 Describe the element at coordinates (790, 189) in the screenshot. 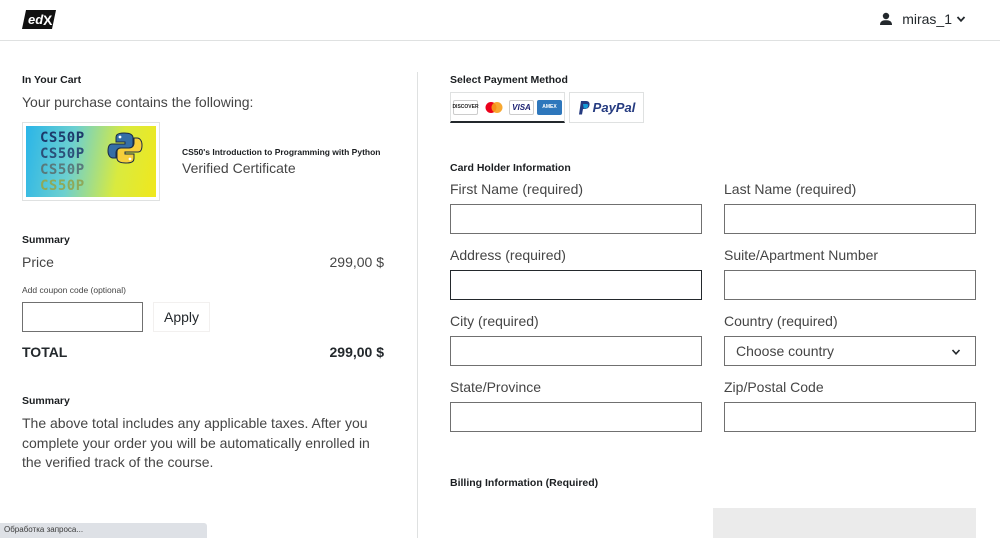

I see `last-name-label: Last Name (required)` at that location.